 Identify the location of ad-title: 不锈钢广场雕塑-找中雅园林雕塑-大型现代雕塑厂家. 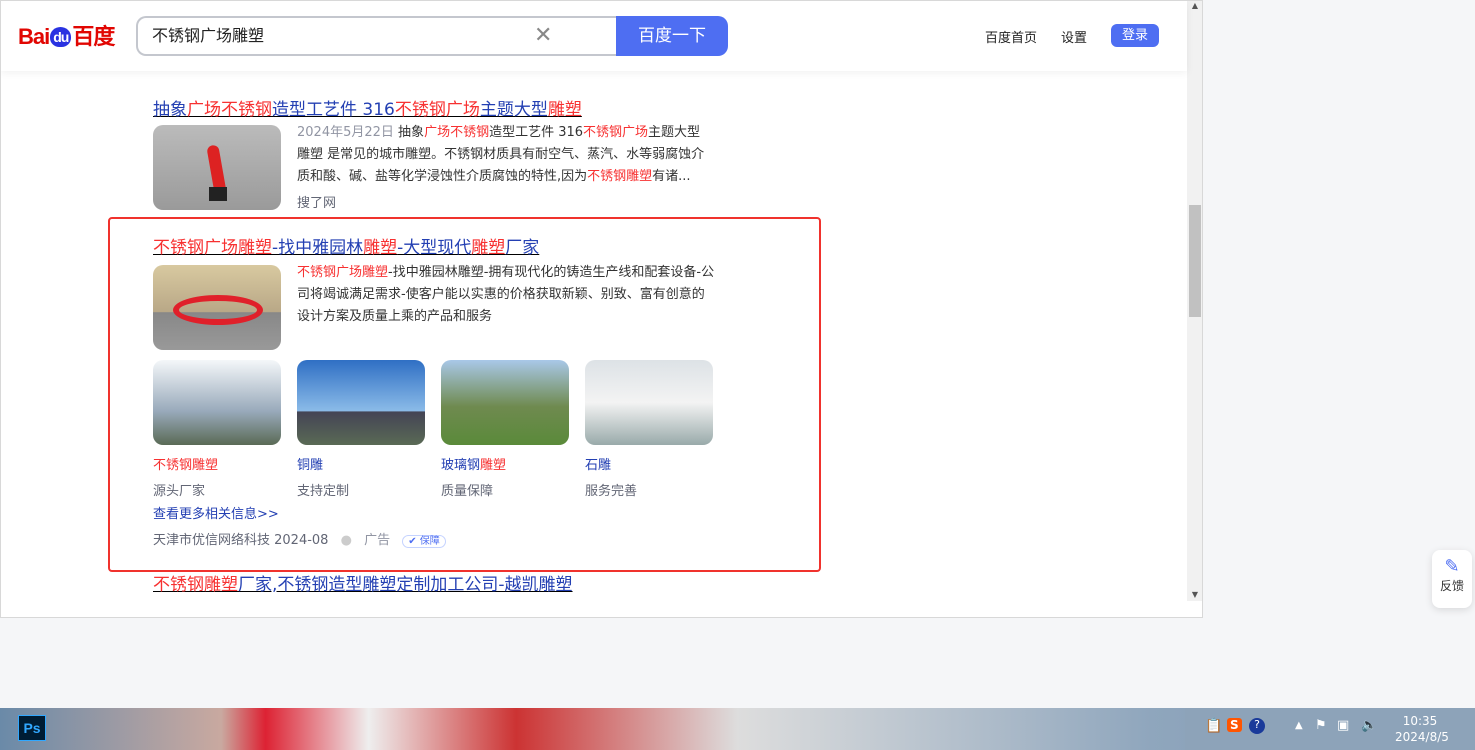
(346, 245).